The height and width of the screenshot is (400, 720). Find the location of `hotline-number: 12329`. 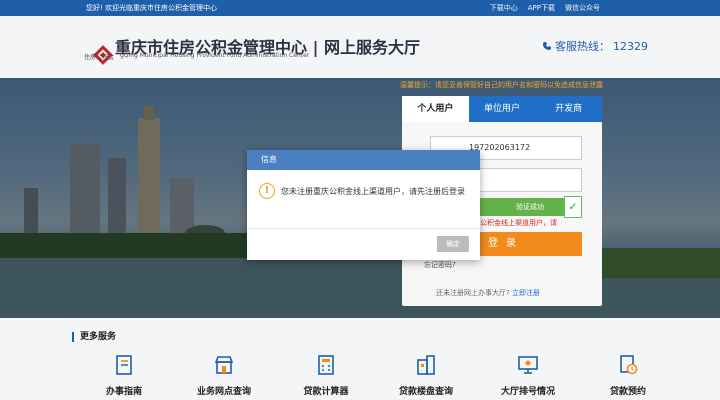

hotline-number: 12329 is located at coordinates (630, 46).